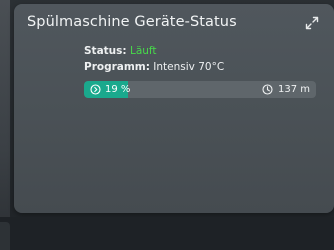  What do you see at coordinates (200, 89) in the screenshot?
I see `progress-bar: 19 % 137 m` at bounding box center [200, 89].